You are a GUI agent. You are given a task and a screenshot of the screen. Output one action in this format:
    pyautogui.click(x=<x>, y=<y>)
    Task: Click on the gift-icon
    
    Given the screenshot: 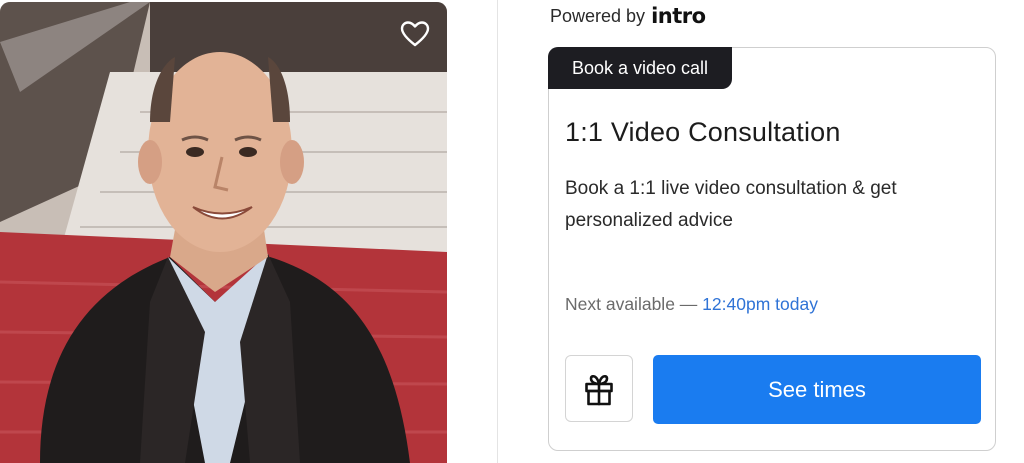 What is the action you would take?
    pyautogui.click(x=599, y=389)
    